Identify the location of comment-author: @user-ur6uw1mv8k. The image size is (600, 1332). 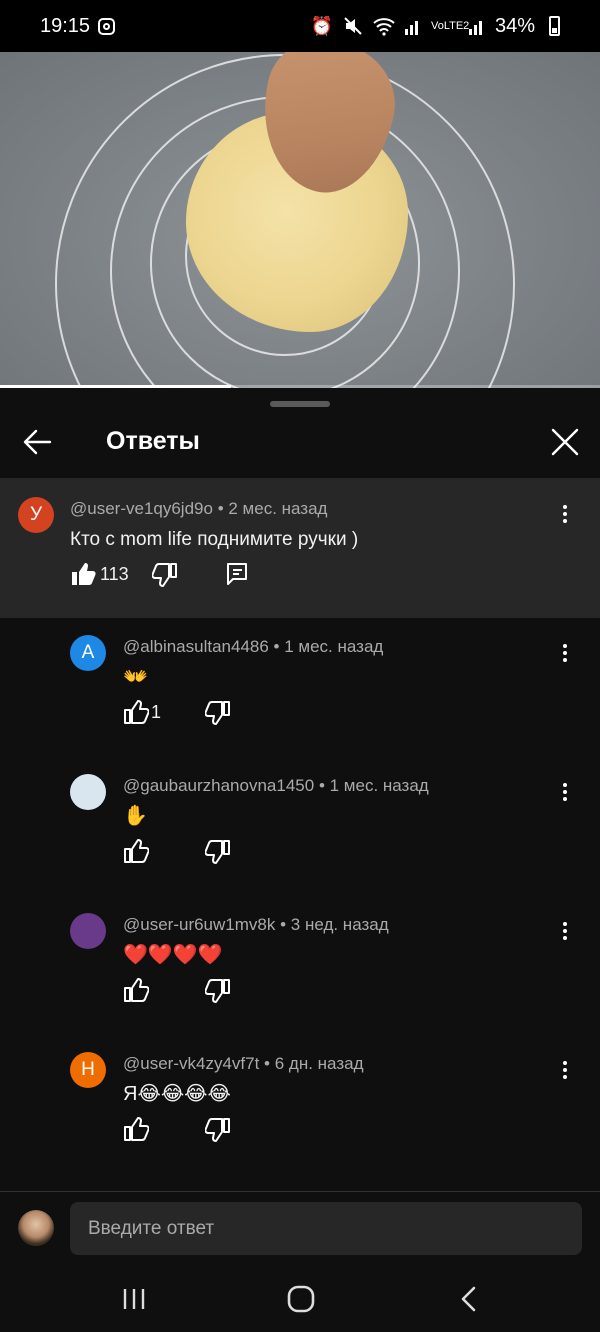
(199, 924).